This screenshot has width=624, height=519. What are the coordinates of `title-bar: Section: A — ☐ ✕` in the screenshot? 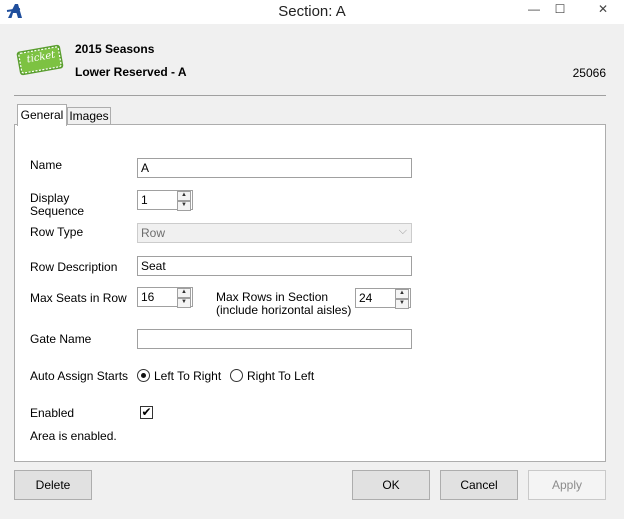 It's located at (312, 12).